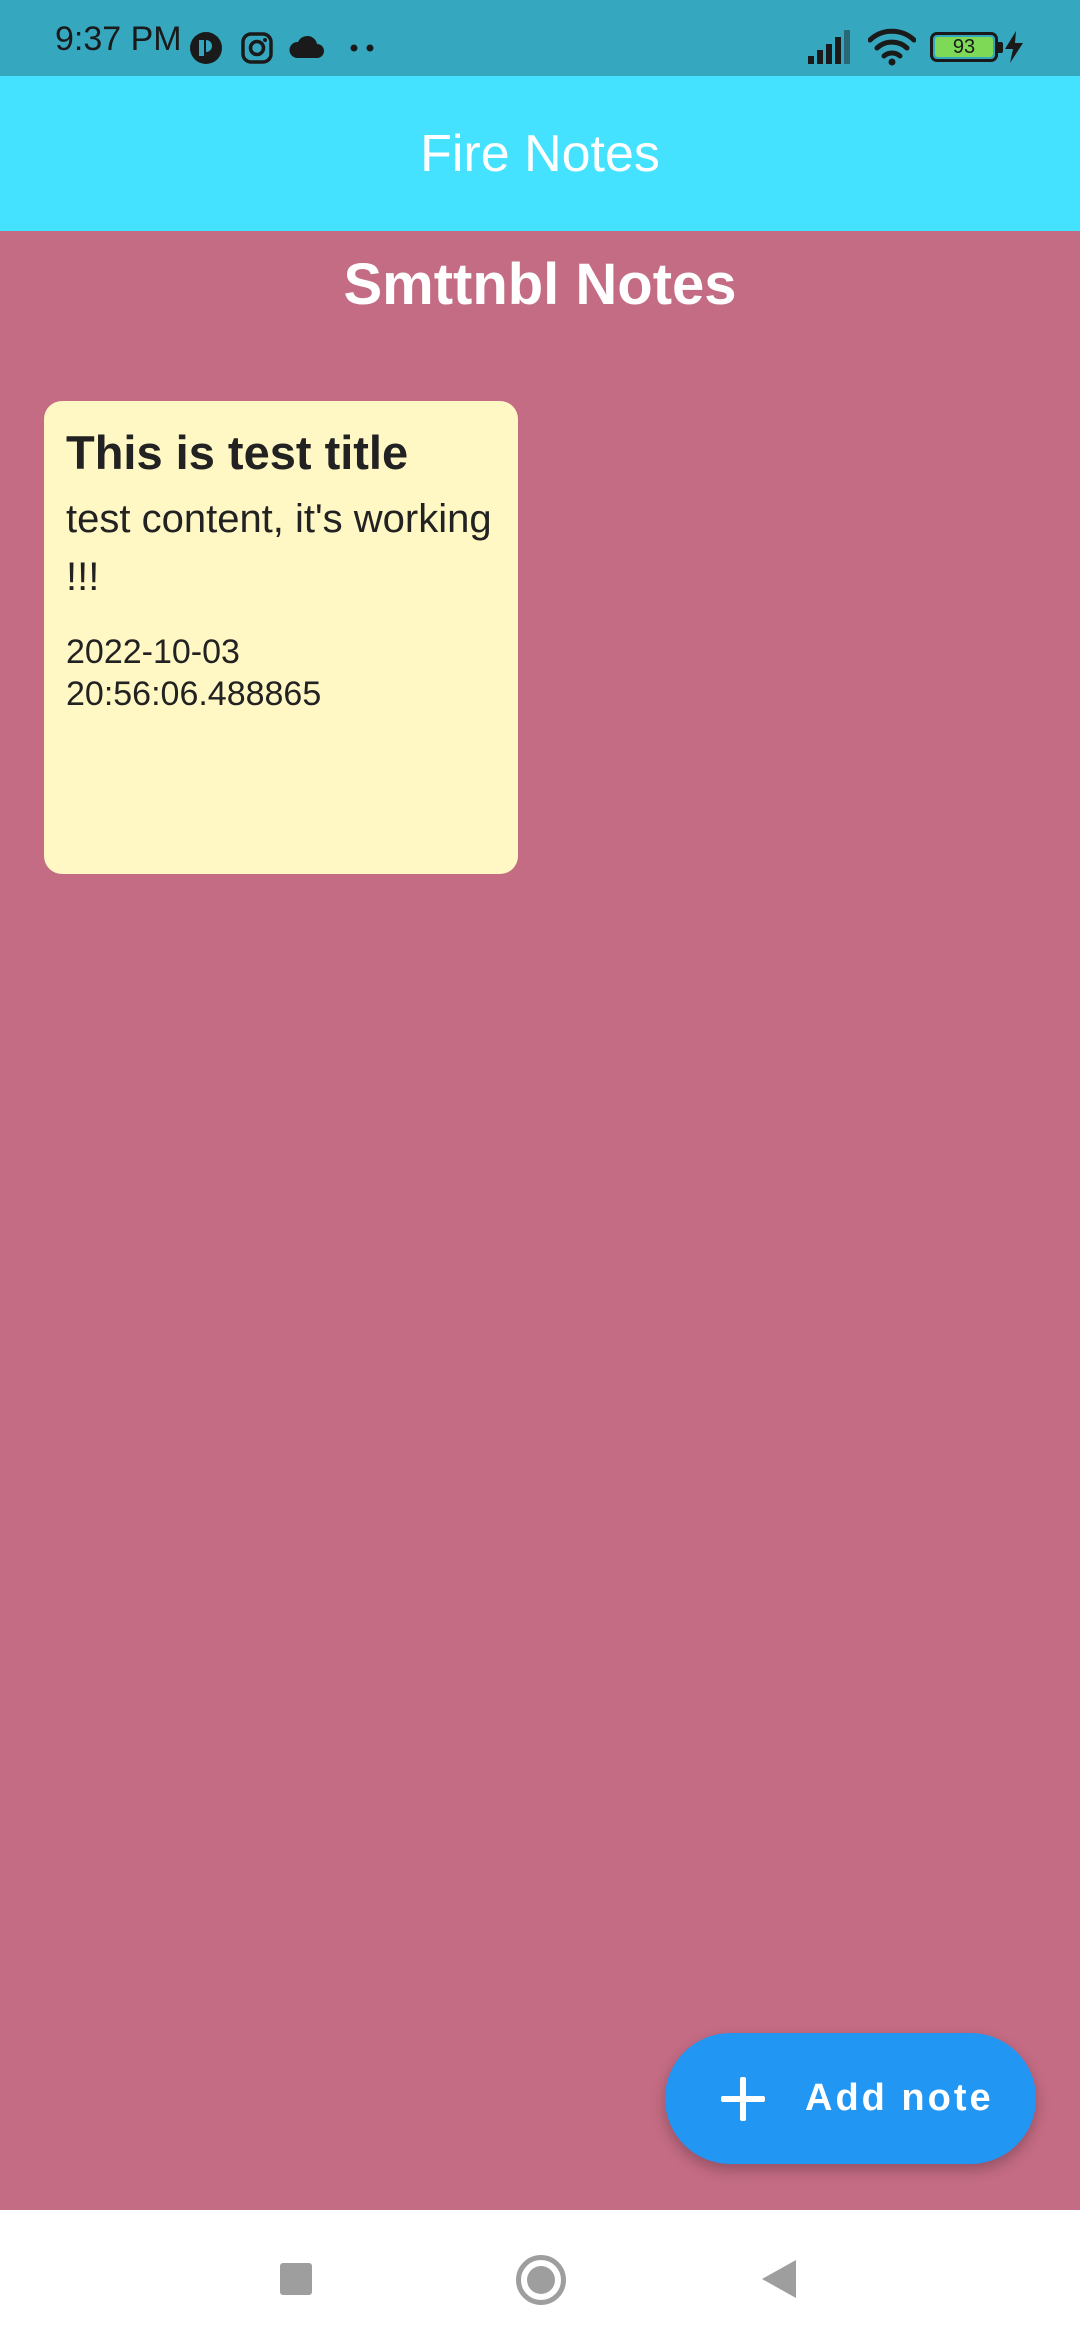  Describe the element at coordinates (279, 548) in the screenshot. I see `note-content: test content, it's working !!!` at that location.